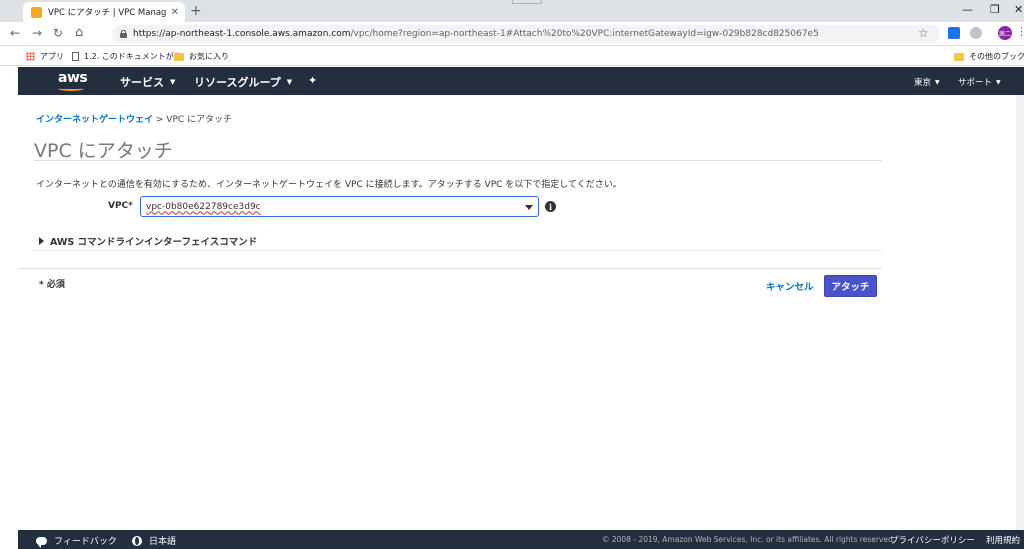  What do you see at coordinates (147, 82) in the screenshot?
I see `services-menu: サービス ▼` at bounding box center [147, 82].